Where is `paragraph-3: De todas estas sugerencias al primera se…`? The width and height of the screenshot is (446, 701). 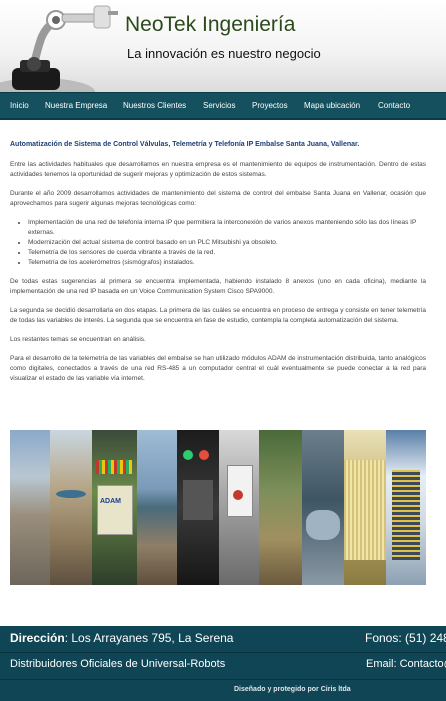 paragraph-3: De todas estas sugerencias al primera se… is located at coordinates (218, 286).